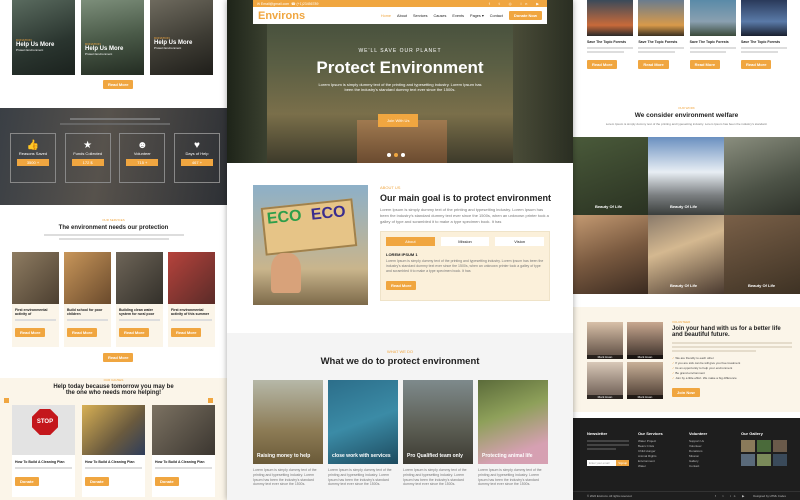  I want to click on footer-heading: Our Gallery, so click(752, 433).